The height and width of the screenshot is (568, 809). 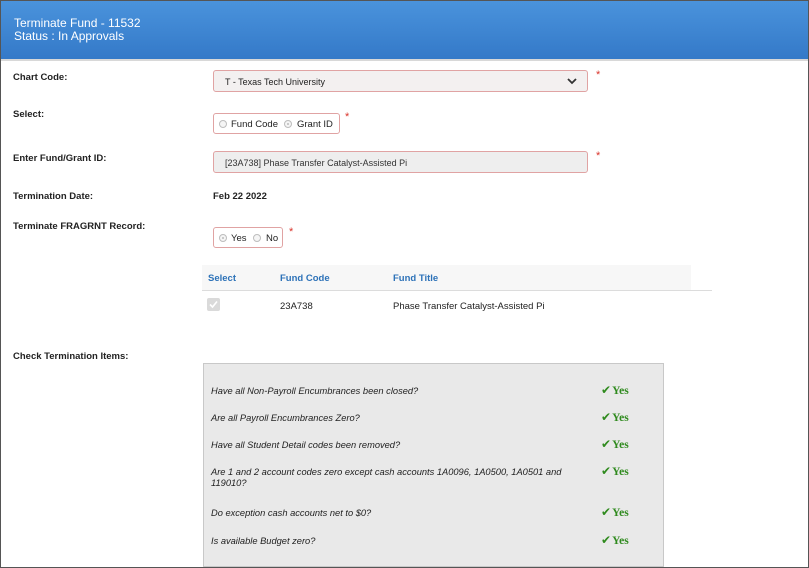 I want to click on fund-code-option-label: Fund Code, so click(x=254, y=124).